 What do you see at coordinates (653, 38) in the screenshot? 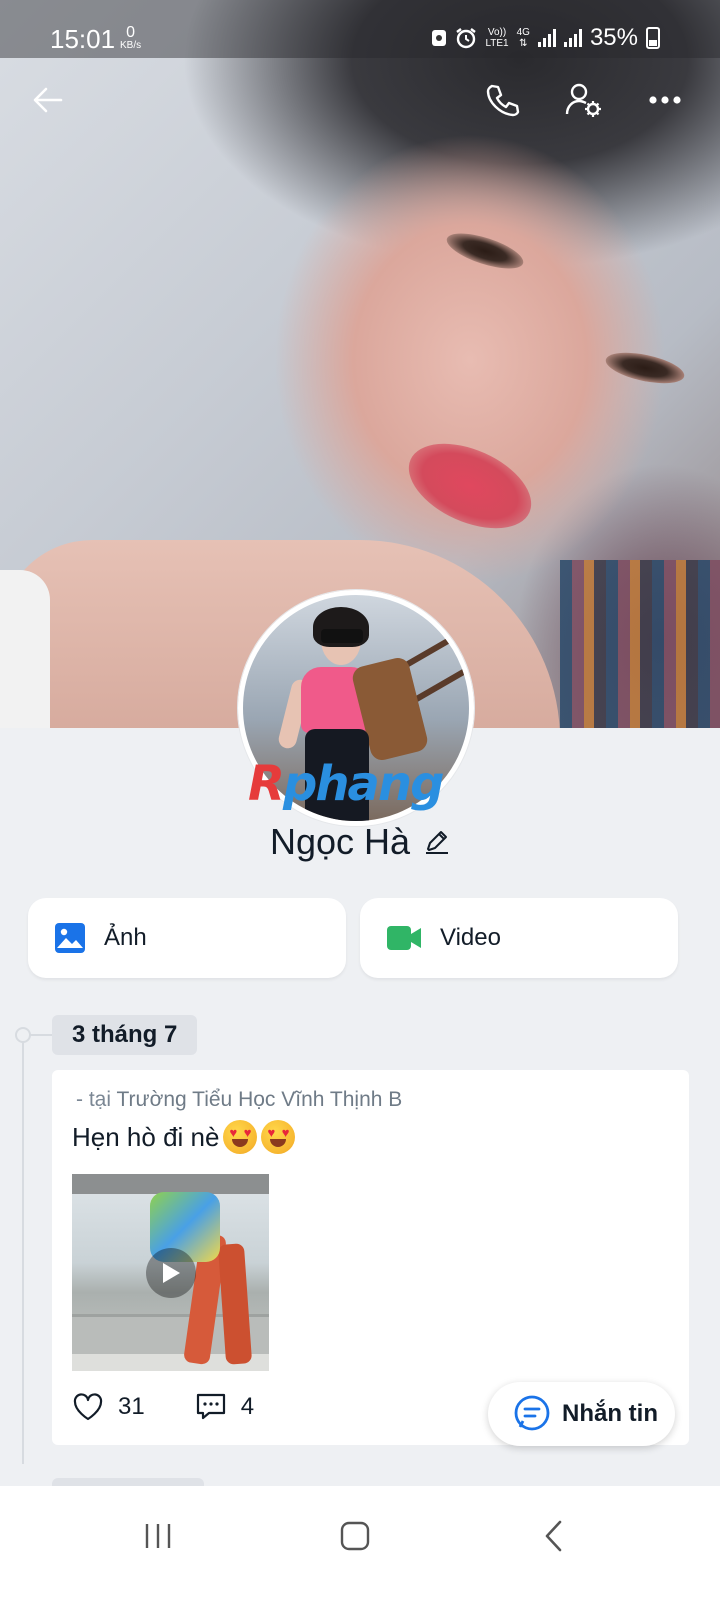
I see `battery-icon` at bounding box center [653, 38].